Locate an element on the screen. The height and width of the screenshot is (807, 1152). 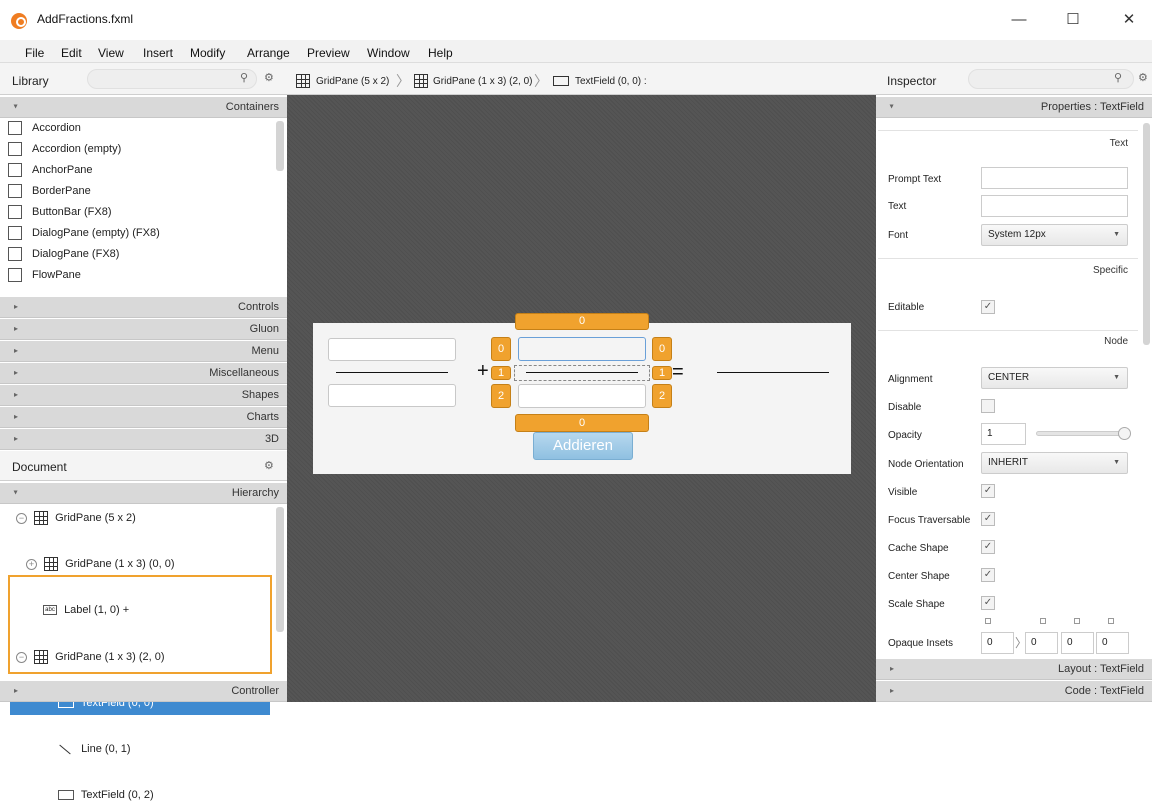
menu-insert: Insert is located at coordinates (158, 53).